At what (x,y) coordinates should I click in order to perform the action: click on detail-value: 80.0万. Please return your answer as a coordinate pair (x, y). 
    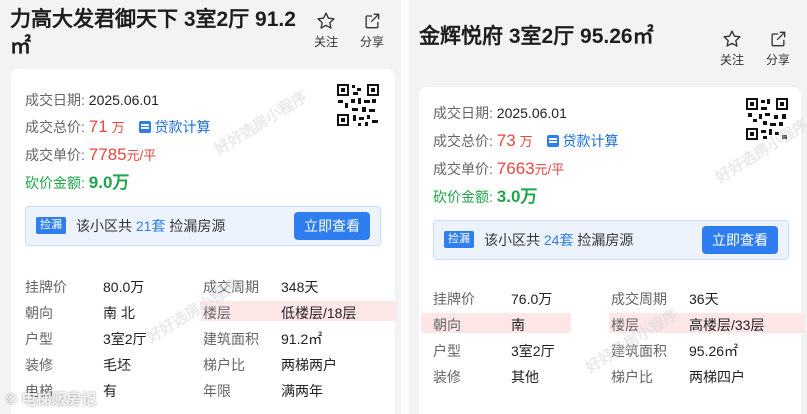
    Looking at the image, I should click on (124, 287).